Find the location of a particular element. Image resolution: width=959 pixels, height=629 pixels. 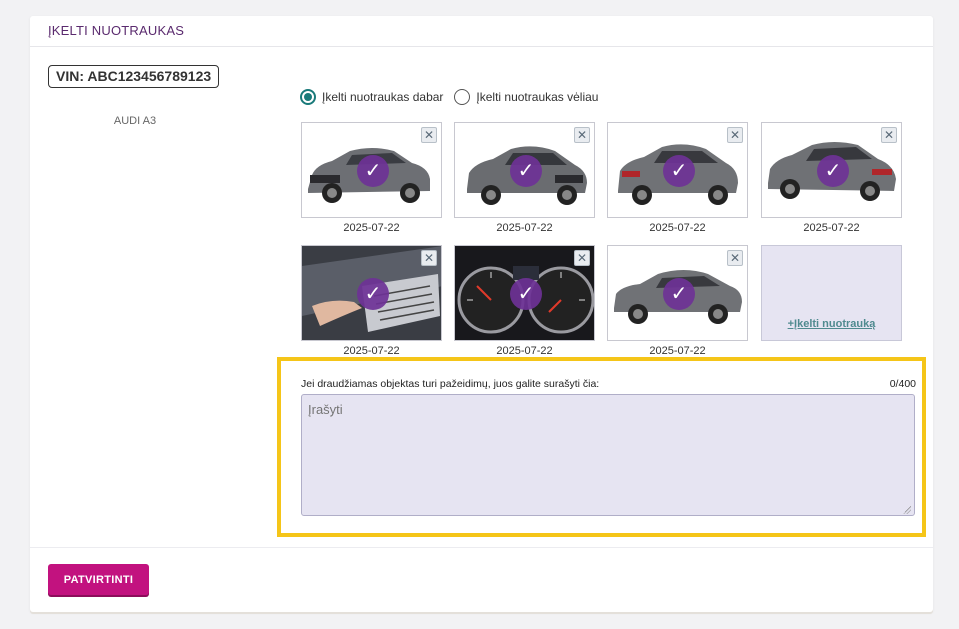

character-counter: 0/400 is located at coordinates (902, 384).